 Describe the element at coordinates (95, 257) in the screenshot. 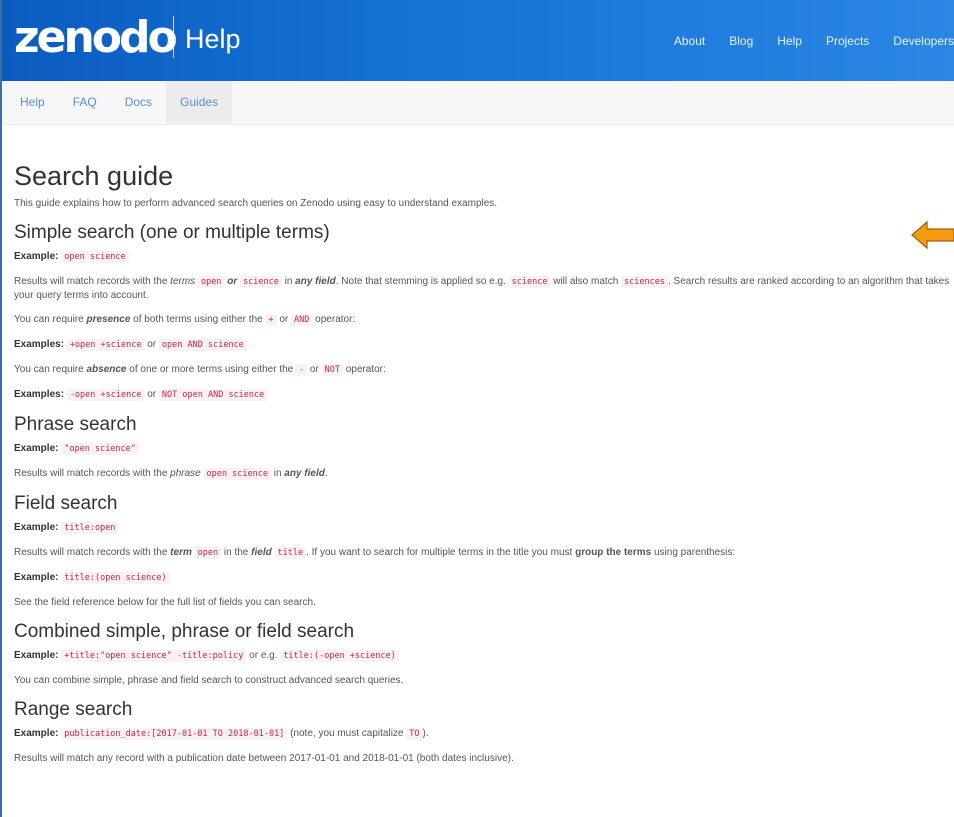

I see `example-code: open science` at that location.